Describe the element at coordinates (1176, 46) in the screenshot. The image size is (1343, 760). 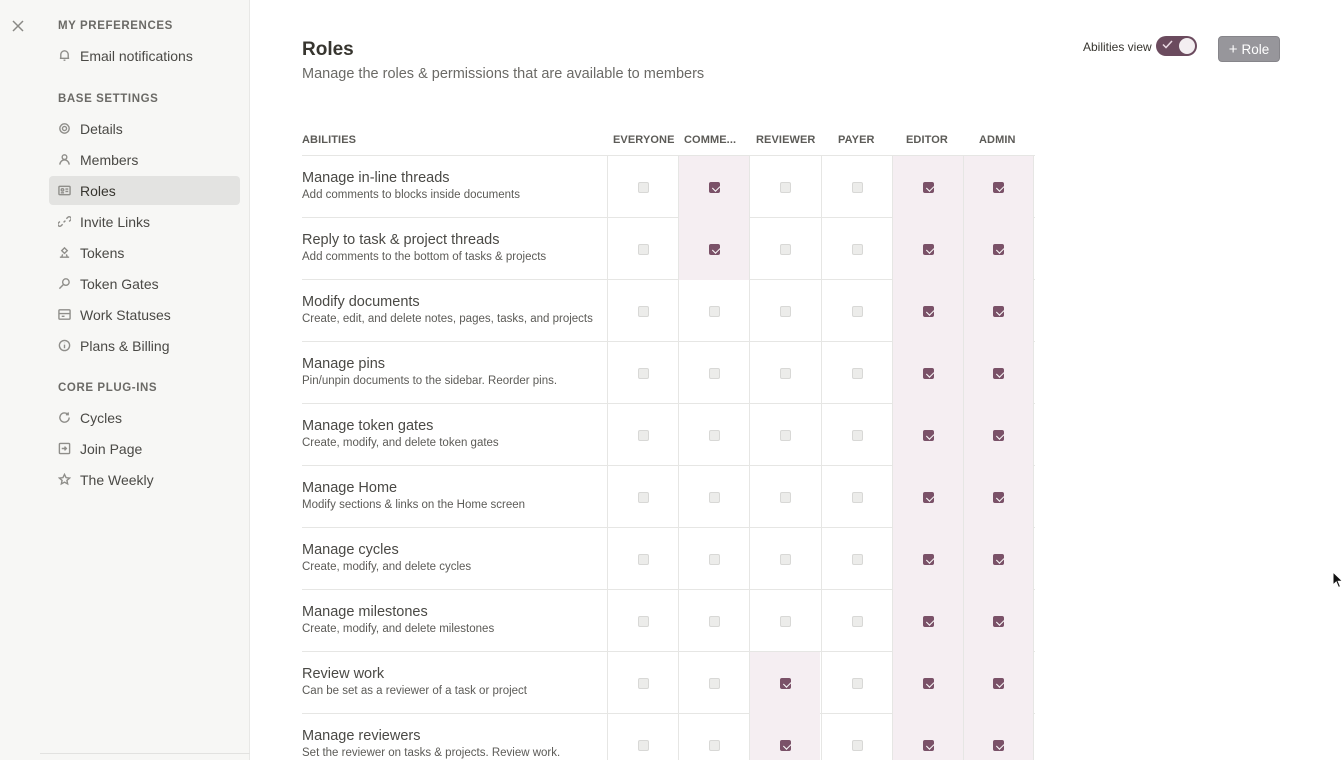
I see `abilities-view-toggle` at that location.